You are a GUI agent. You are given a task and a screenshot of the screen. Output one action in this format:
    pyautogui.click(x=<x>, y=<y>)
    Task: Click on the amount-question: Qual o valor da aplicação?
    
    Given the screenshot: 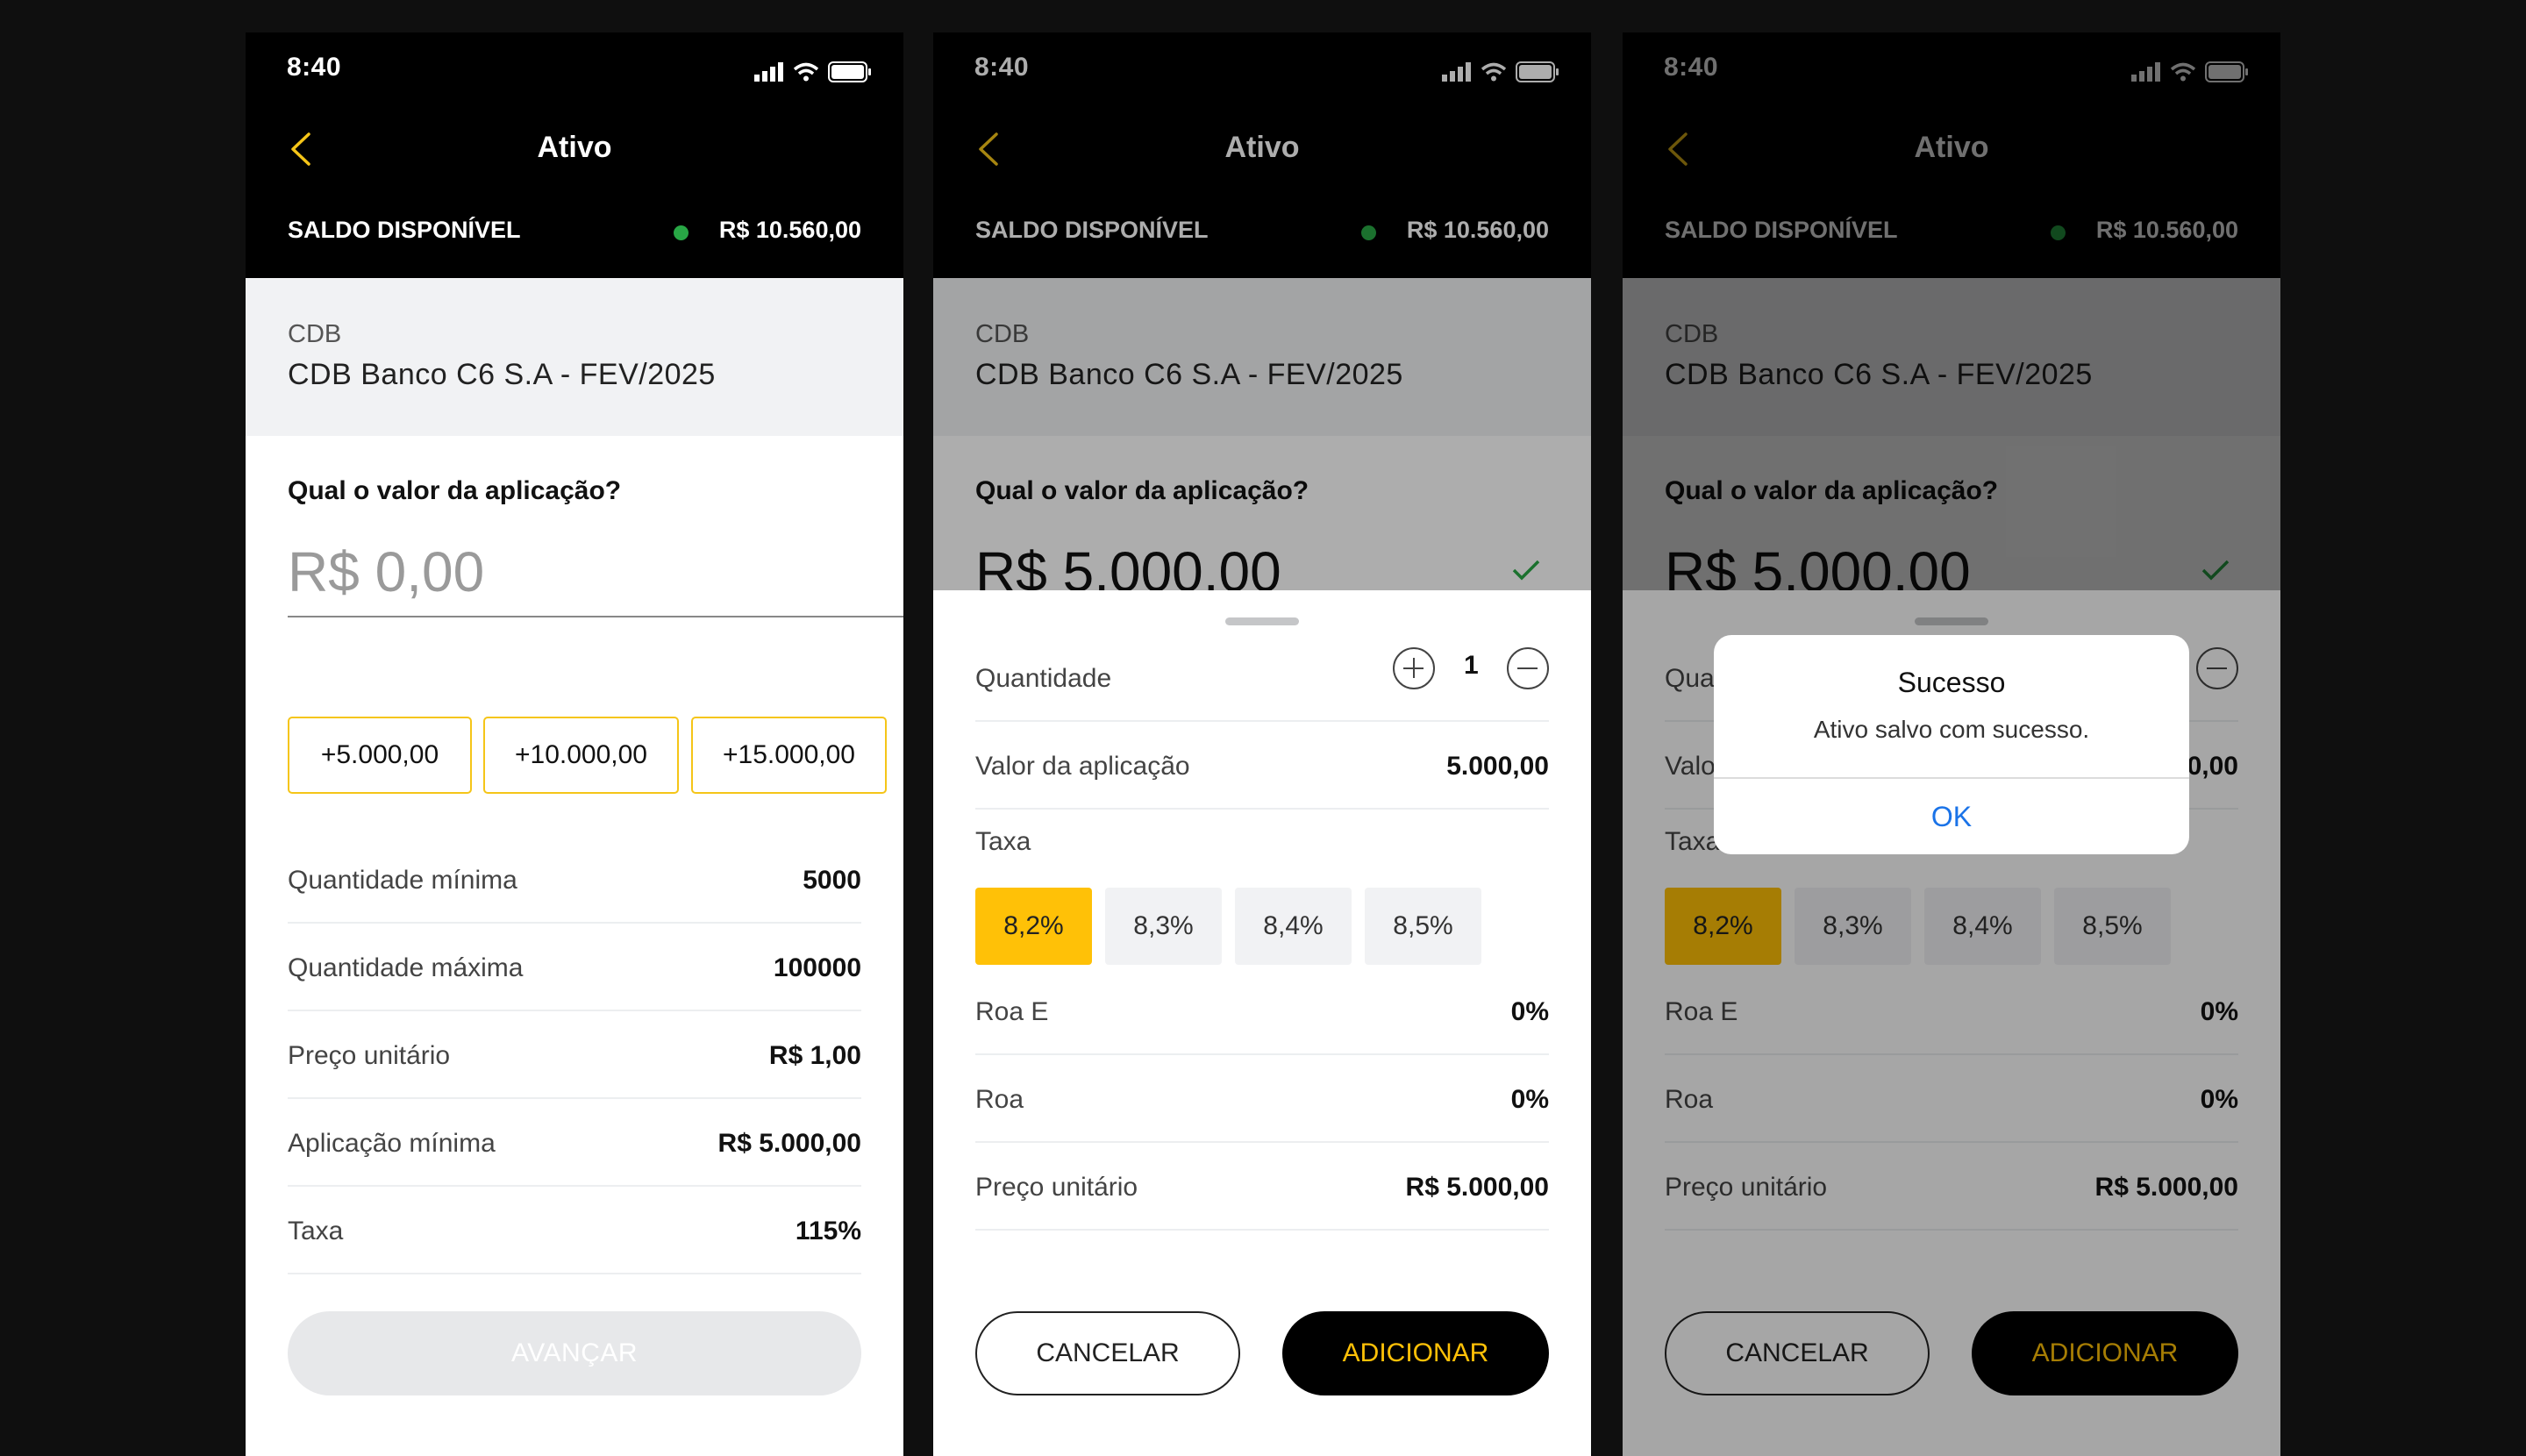 What is the action you would take?
    pyautogui.click(x=455, y=490)
    